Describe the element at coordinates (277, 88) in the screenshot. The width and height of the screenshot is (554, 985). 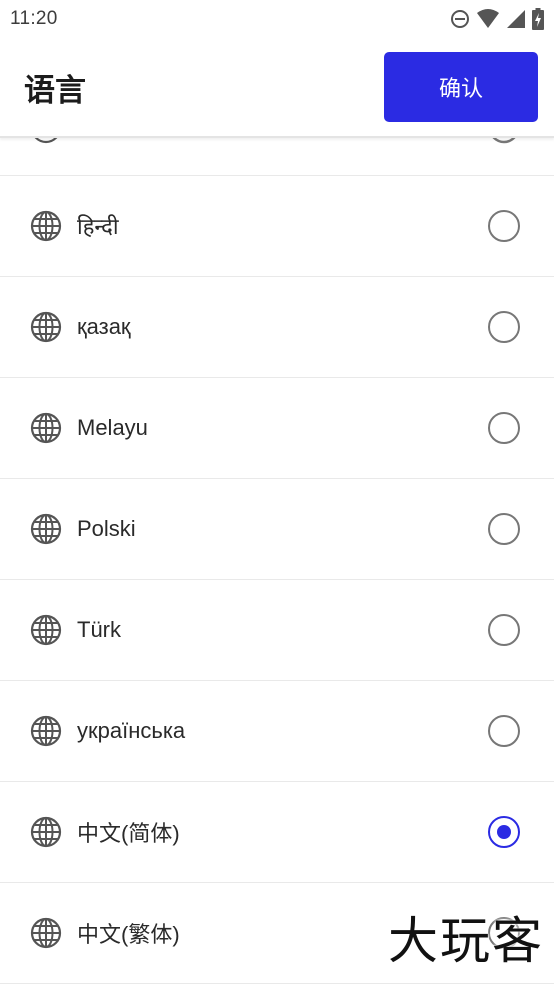
I see `app-header: 语言 确认` at that location.